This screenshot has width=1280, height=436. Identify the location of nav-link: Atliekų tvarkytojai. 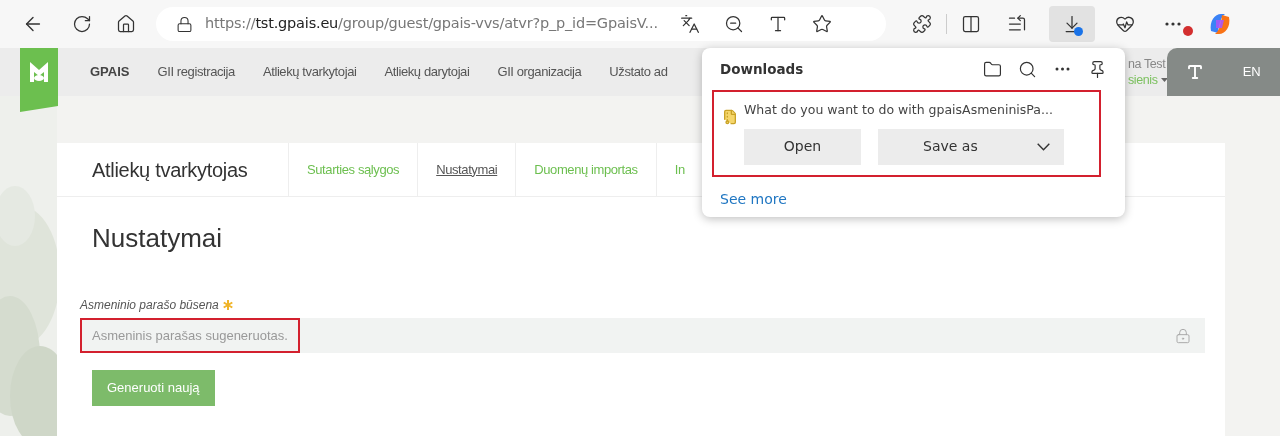
(309, 72).